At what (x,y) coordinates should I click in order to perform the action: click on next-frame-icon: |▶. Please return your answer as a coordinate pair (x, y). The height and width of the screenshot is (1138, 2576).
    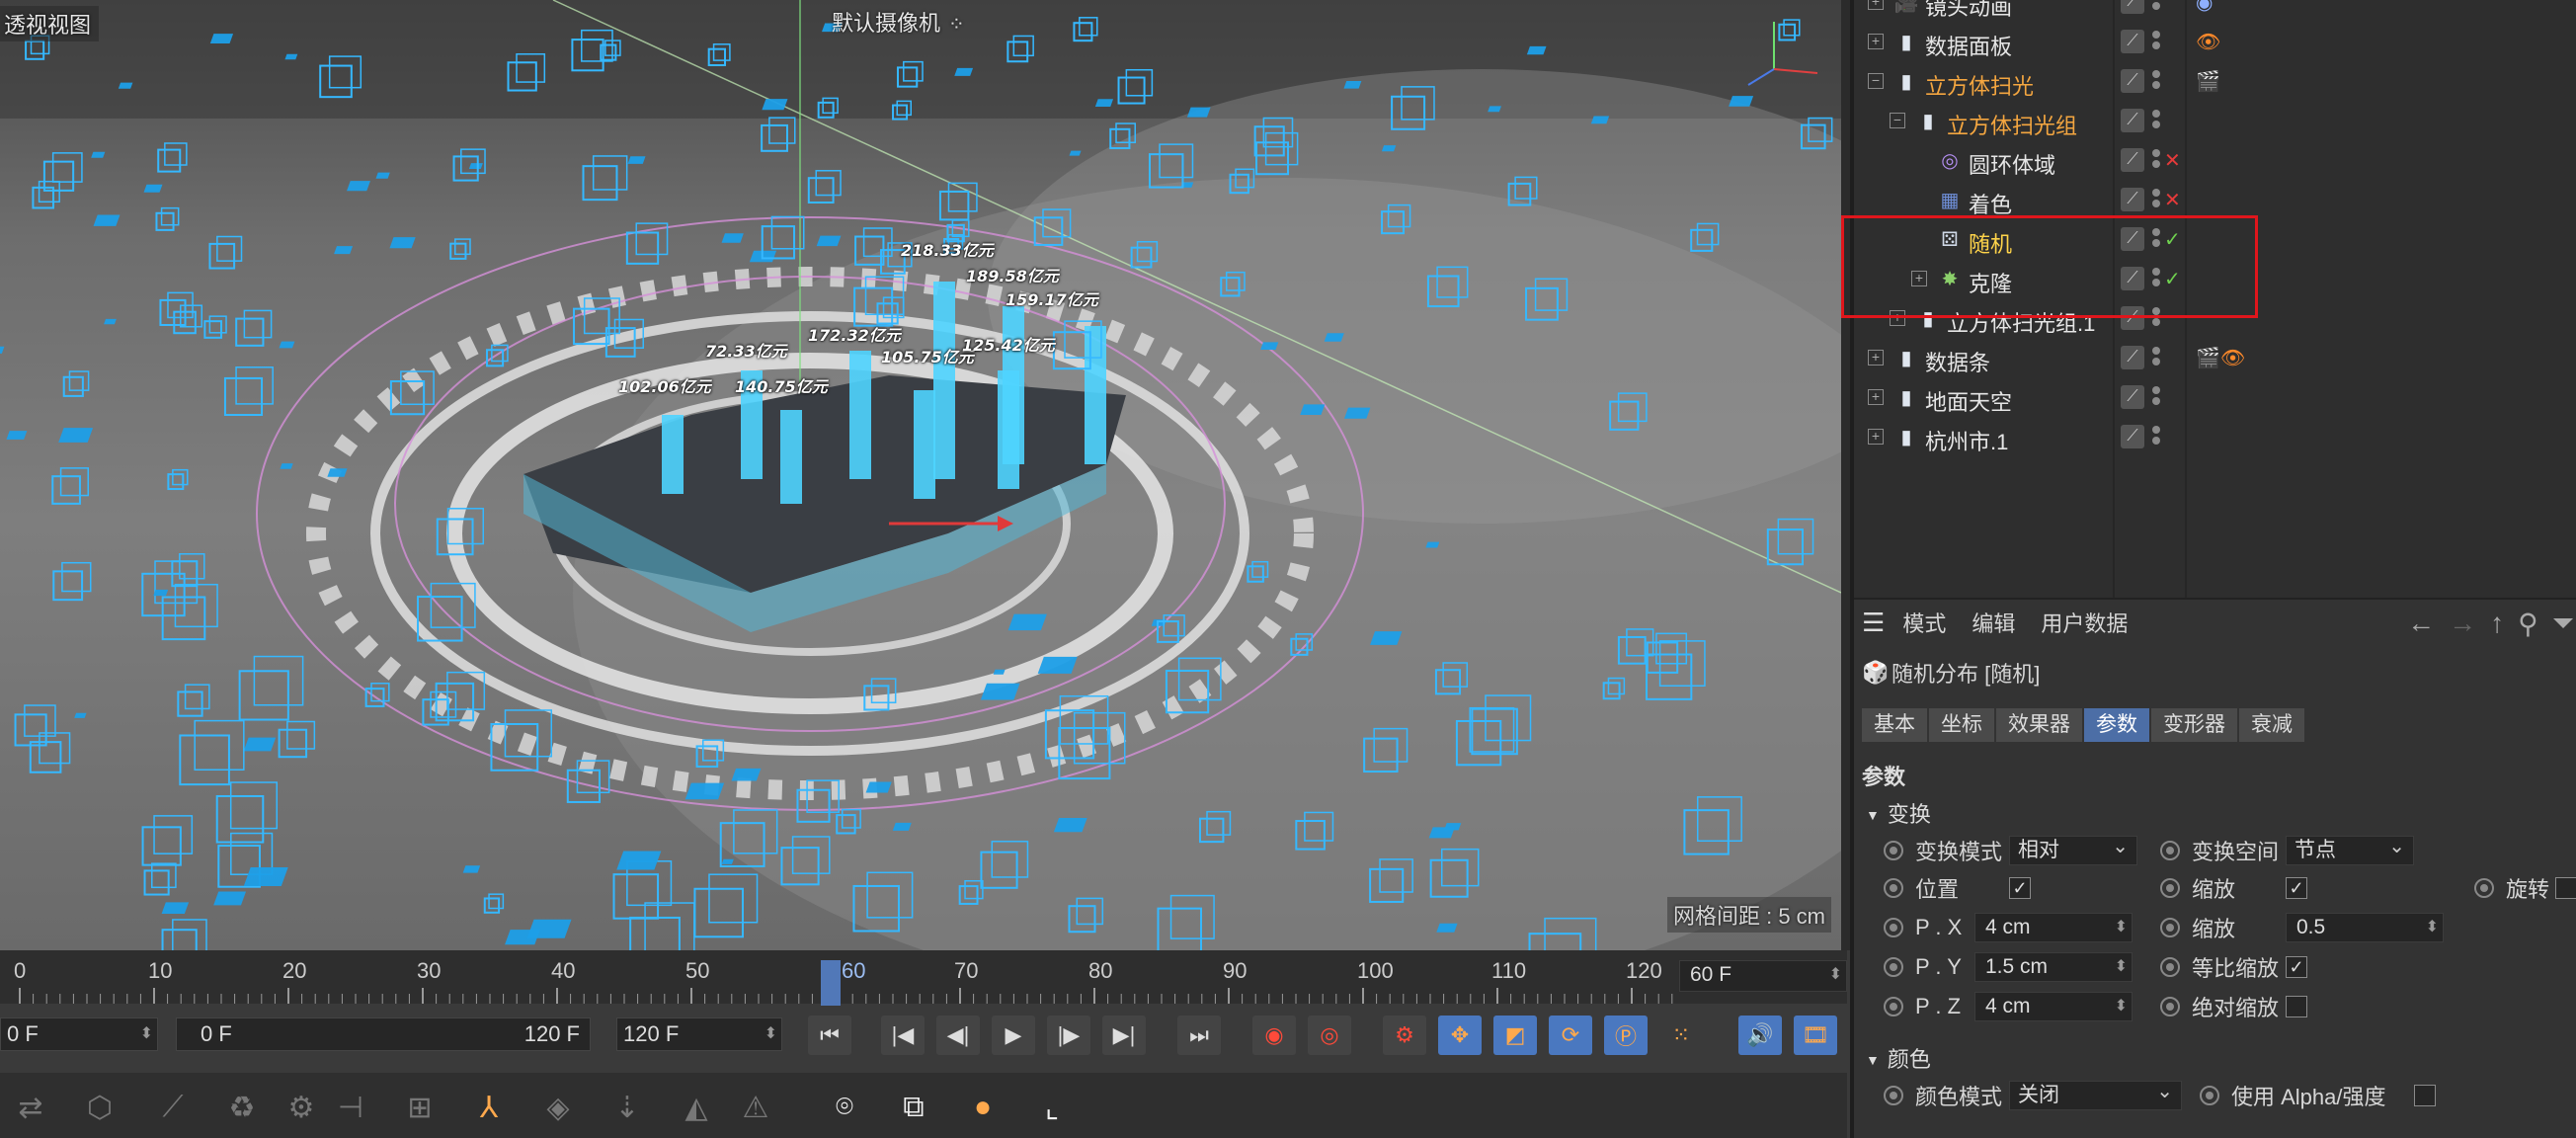
    Looking at the image, I should click on (1068, 1035).